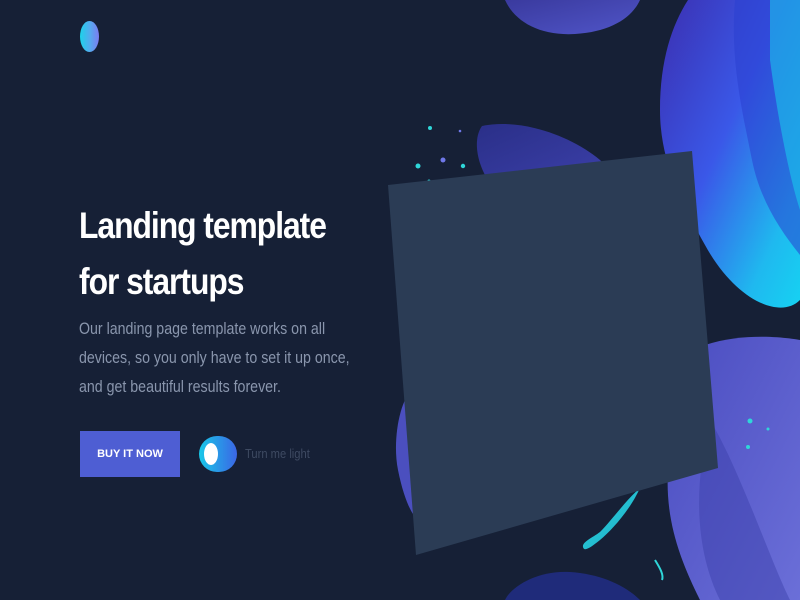  Describe the element at coordinates (203, 253) in the screenshot. I see `hero-title: Landing template for startups` at that location.